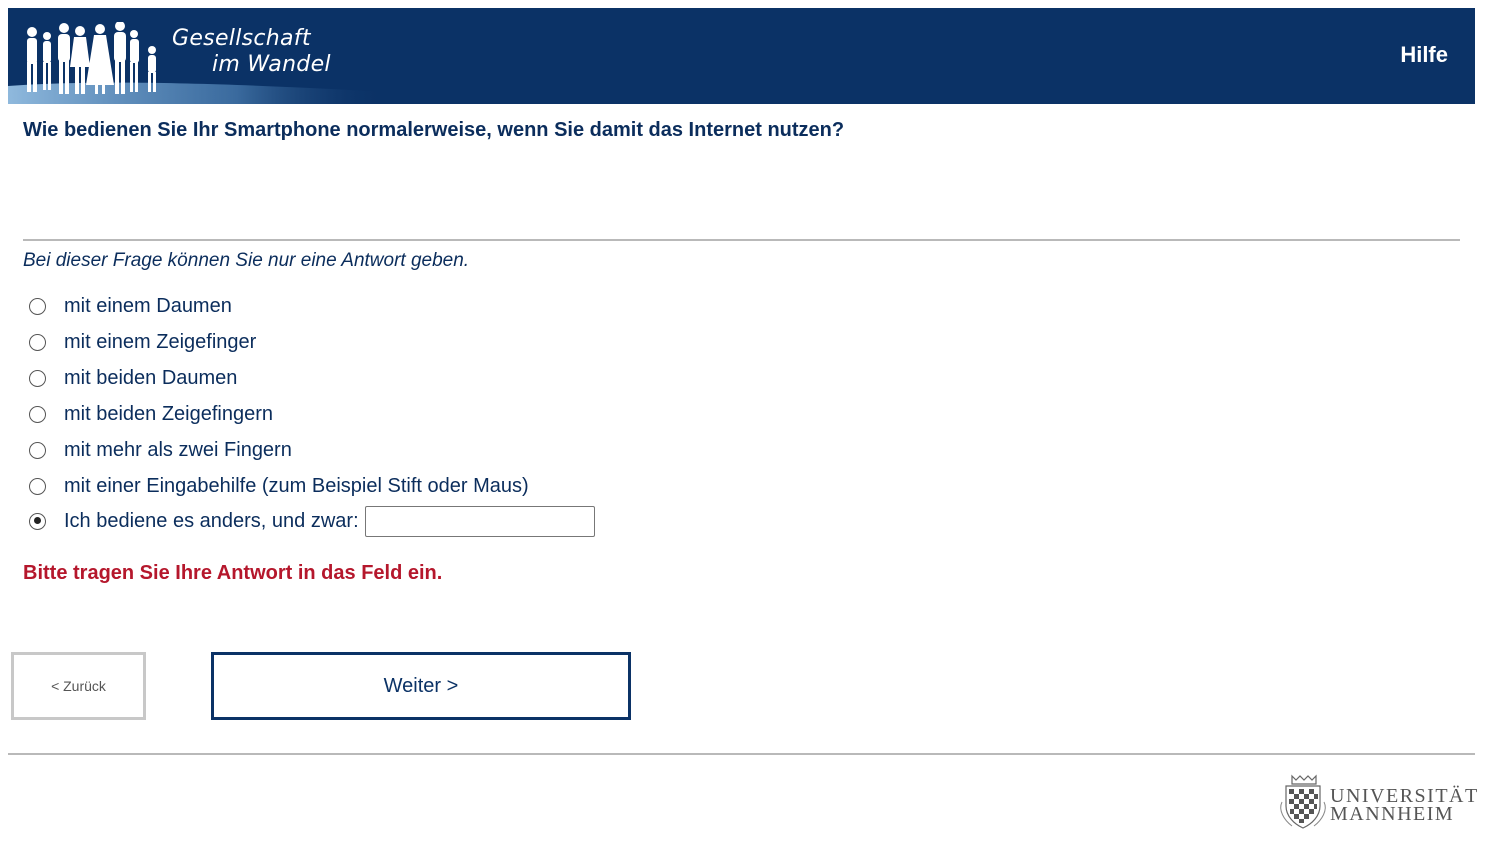 The height and width of the screenshot is (850, 1491). What do you see at coordinates (741, 240) in the screenshot?
I see `question-divider` at bounding box center [741, 240].